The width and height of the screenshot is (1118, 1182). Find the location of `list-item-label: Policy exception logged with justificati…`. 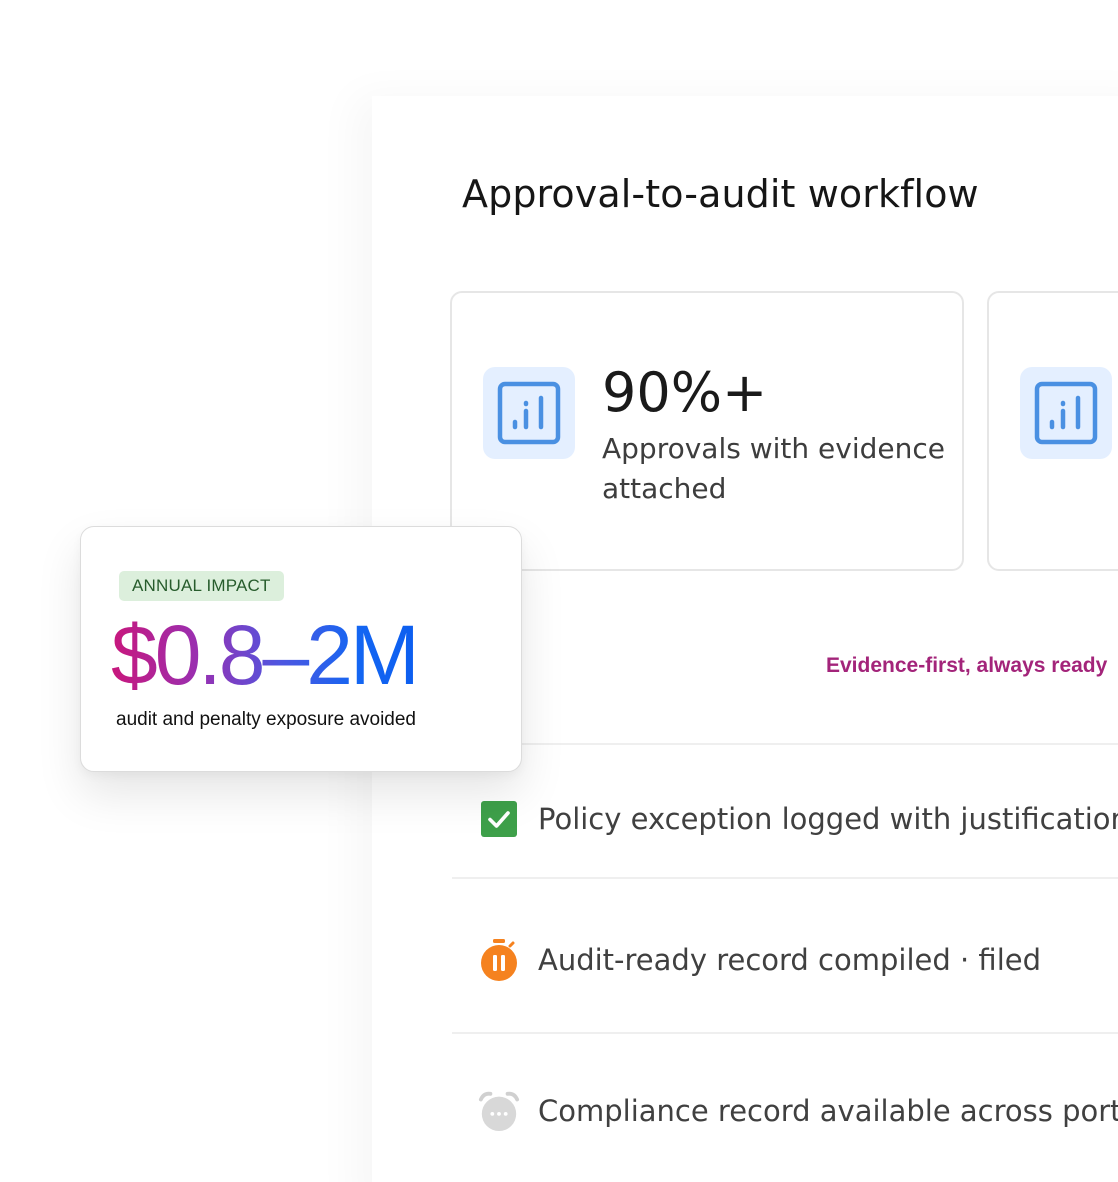

list-item-label: Policy exception logged with justificati… is located at coordinates (828, 819).